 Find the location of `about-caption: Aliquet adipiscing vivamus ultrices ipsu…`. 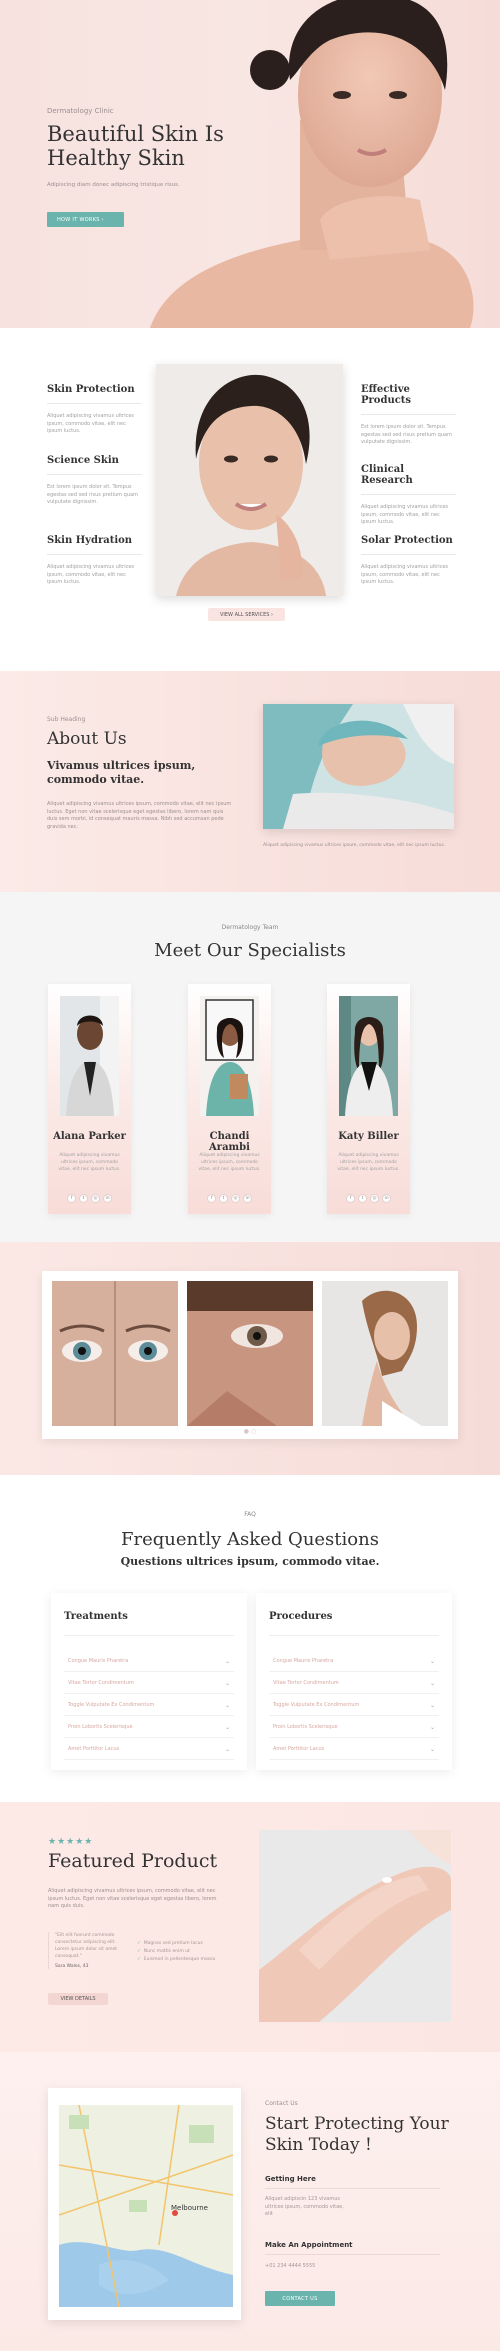

about-caption: Aliquet adipiscing vivamus ultrices ipsu… is located at coordinates (354, 845).